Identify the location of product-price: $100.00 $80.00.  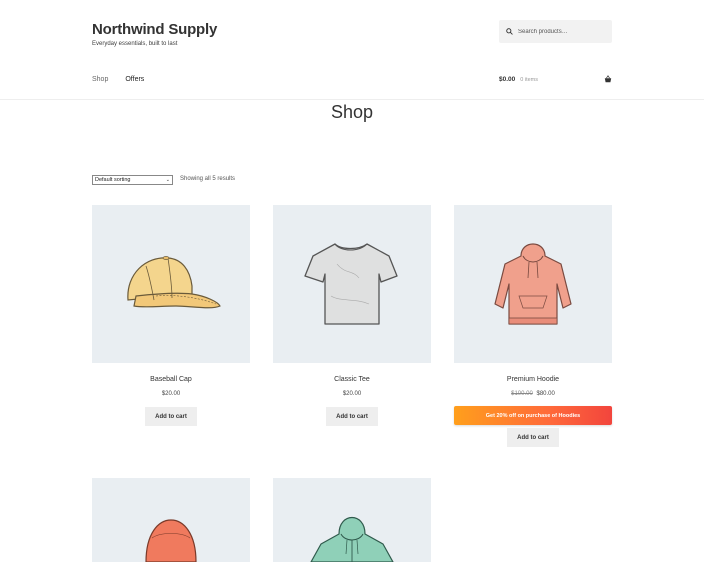
(533, 394).